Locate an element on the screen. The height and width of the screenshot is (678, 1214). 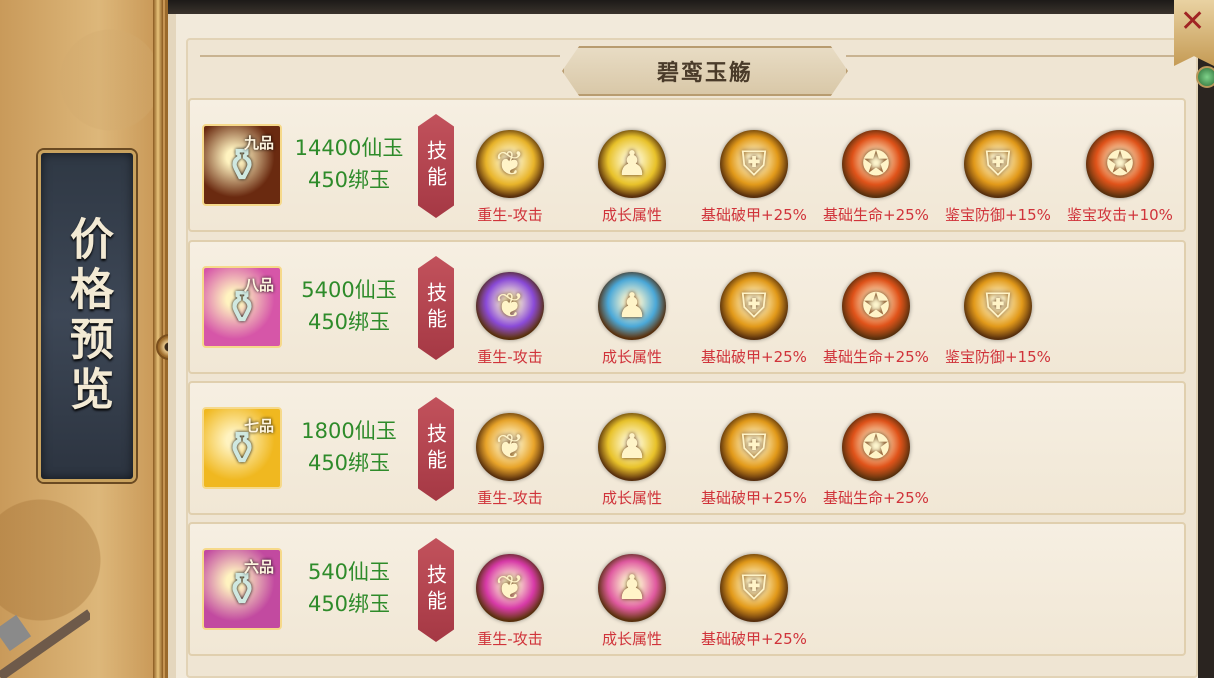
tab-price-preview-label: 价格预览 is located at coordinates (87, 316).